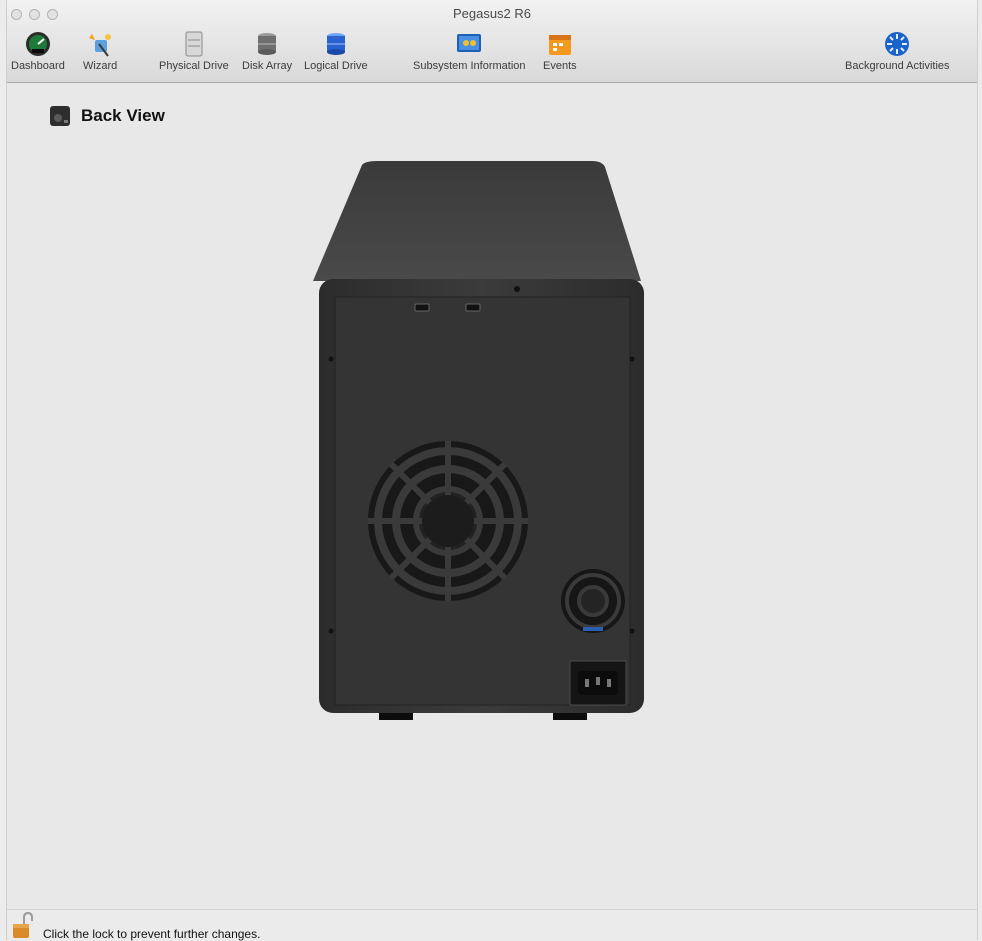 The width and height of the screenshot is (982, 941). What do you see at coordinates (469, 43) in the screenshot?
I see `subsystem-information-icon` at bounding box center [469, 43].